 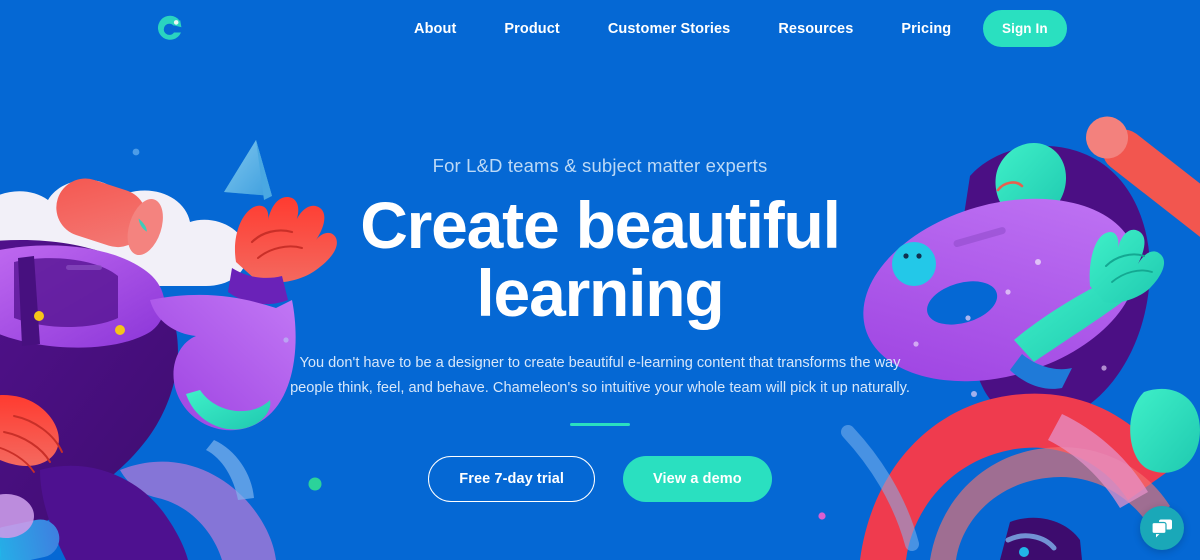 What do you see at coordinates (30, 539) in the screenshot?
I see `blue-cylinder` at bounding box center [30, 539].